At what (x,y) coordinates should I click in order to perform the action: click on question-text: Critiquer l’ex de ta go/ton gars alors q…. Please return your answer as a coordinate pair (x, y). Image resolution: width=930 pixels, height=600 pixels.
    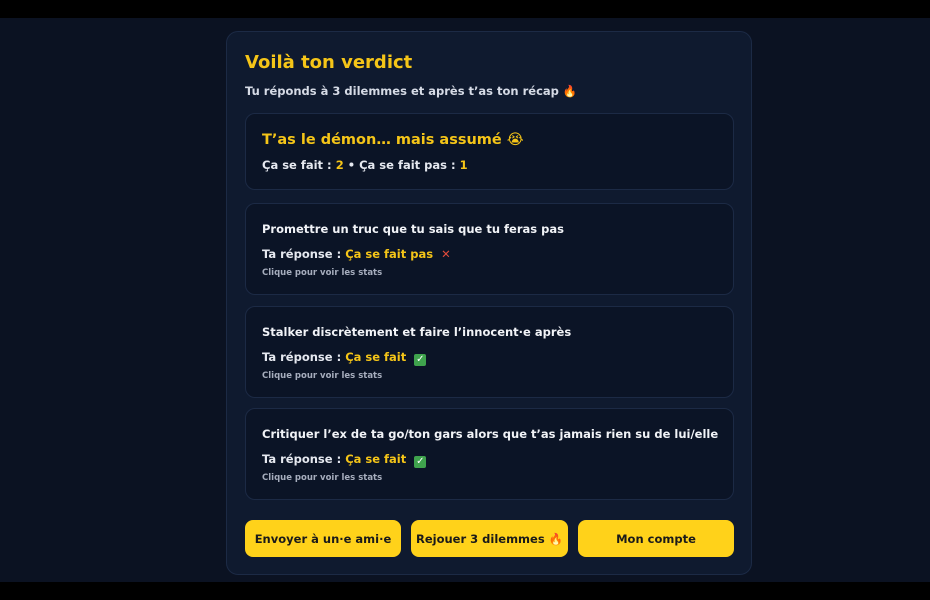
    Looking at the image, I should click on (490, 434).